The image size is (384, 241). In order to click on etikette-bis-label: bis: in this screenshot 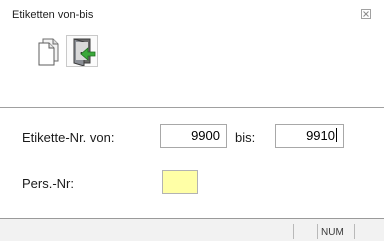, I will do `click(245, 137)`.